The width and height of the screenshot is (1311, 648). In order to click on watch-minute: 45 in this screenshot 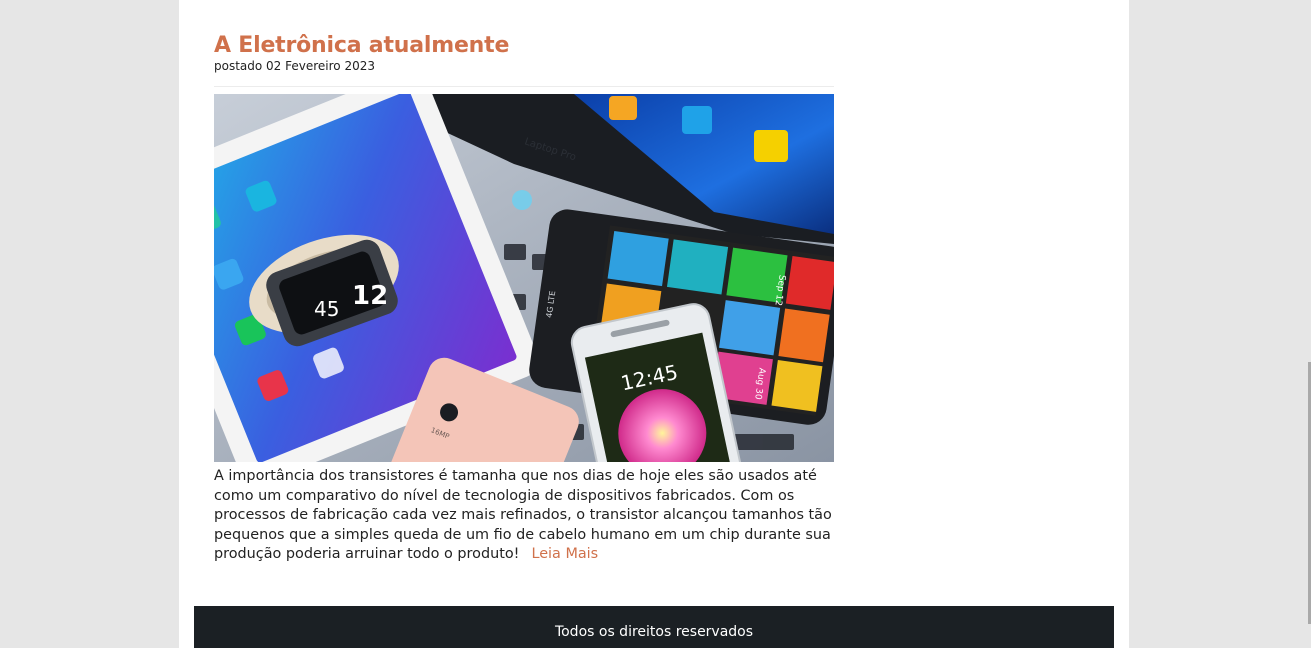, I will do `click(326, 309)`.